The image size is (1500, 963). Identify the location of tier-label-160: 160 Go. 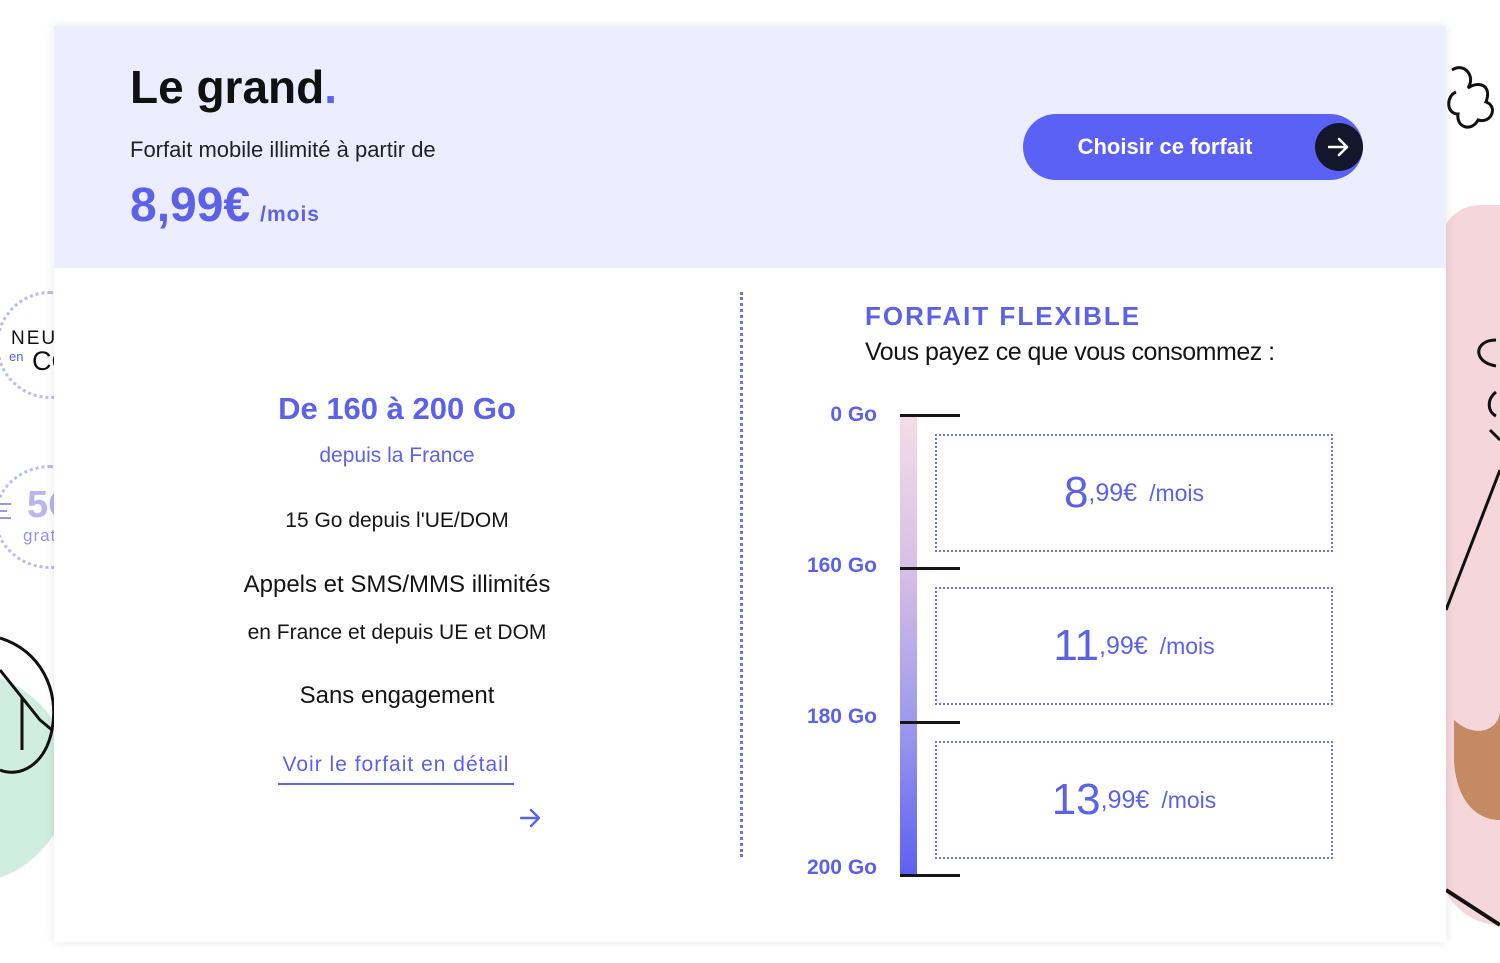
(841, 565).